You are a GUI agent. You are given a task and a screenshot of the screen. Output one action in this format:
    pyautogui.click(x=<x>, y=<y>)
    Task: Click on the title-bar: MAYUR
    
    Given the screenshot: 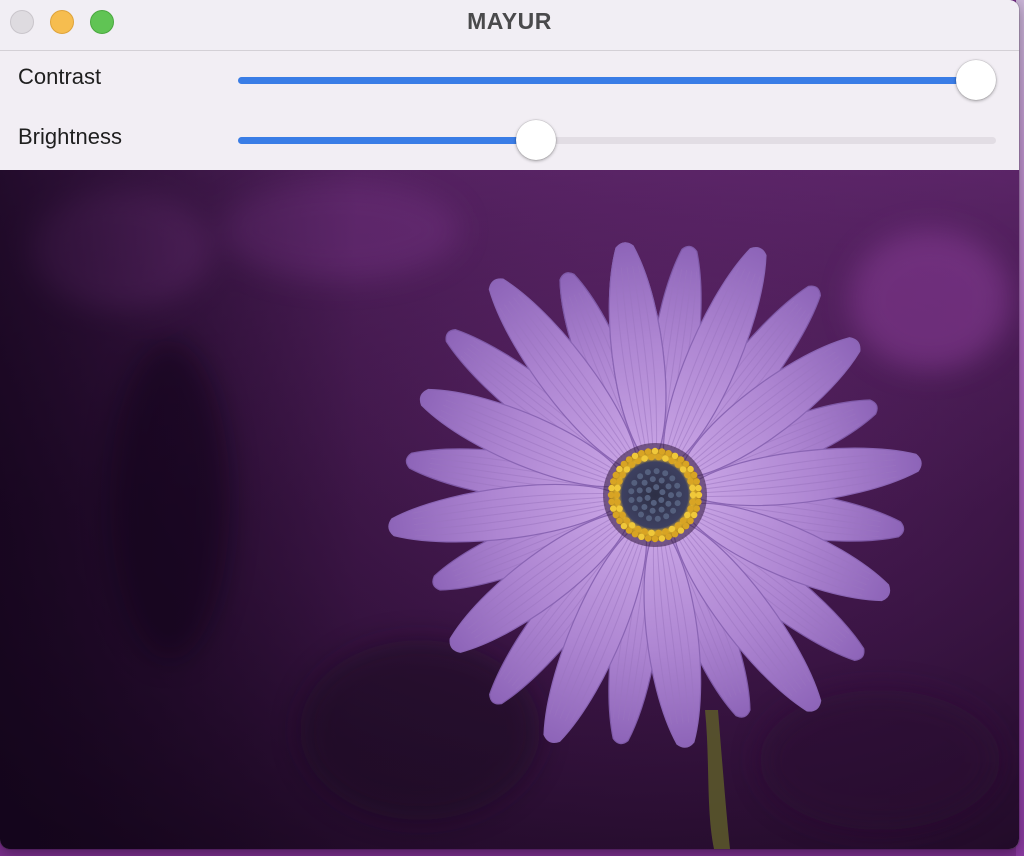 What is the action you would take?
    pyautogui.click(x=509, y=25)
    